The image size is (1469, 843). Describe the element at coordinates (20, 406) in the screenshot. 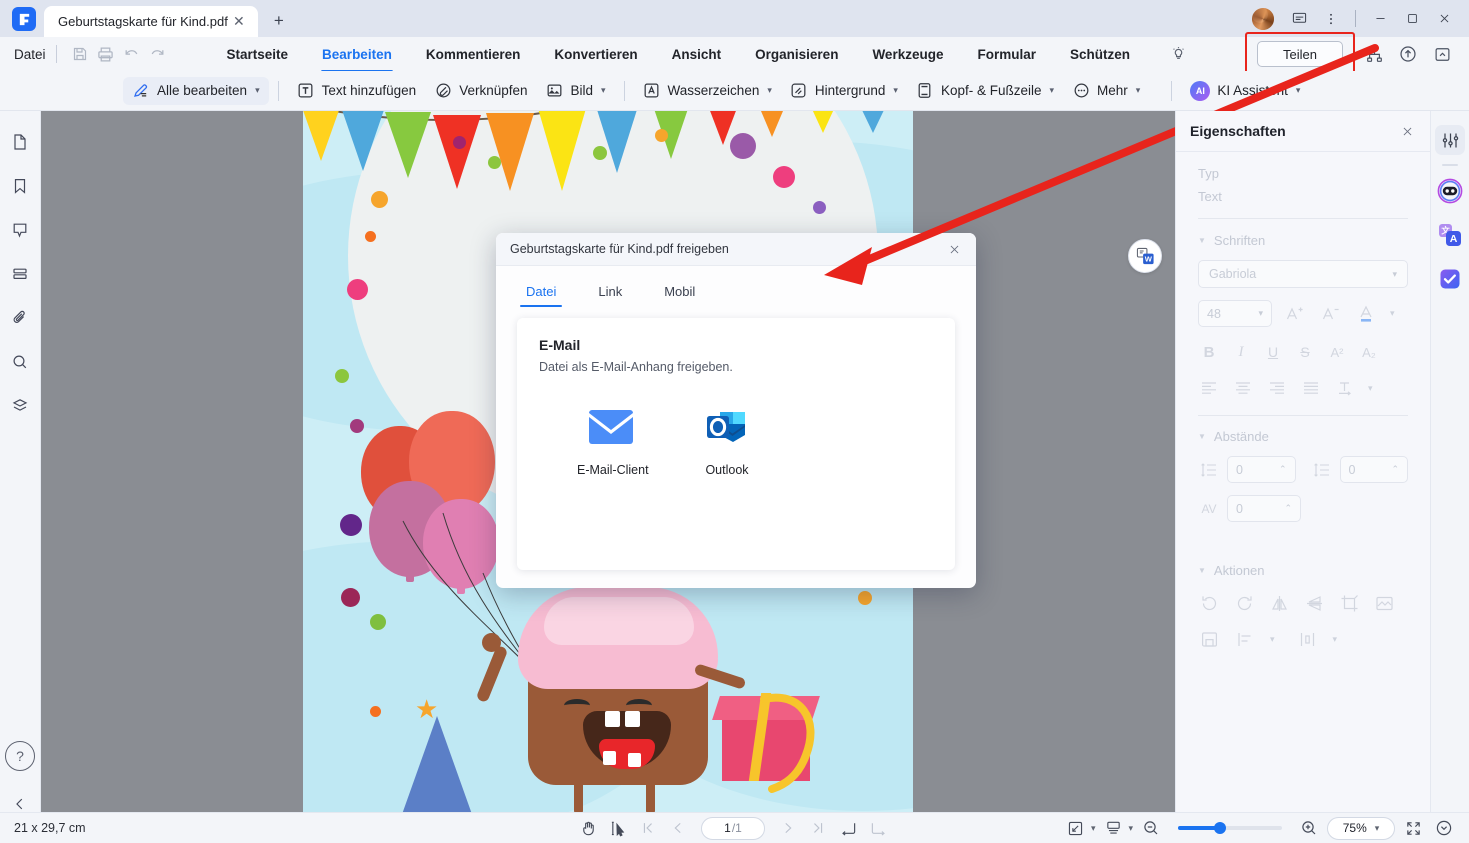

I see `stamp-layers-icon` at that location.